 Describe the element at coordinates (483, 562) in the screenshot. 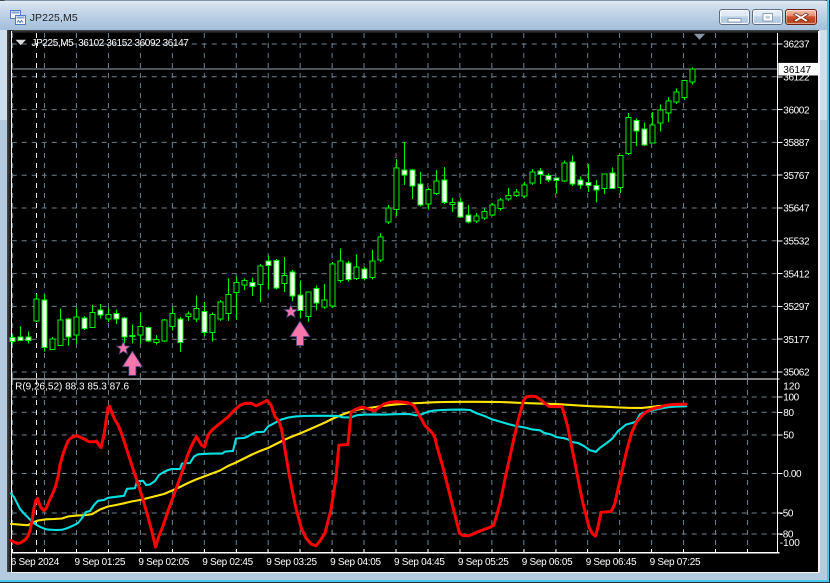

I see `svg-text: 9 Sep 05:25` at that location.